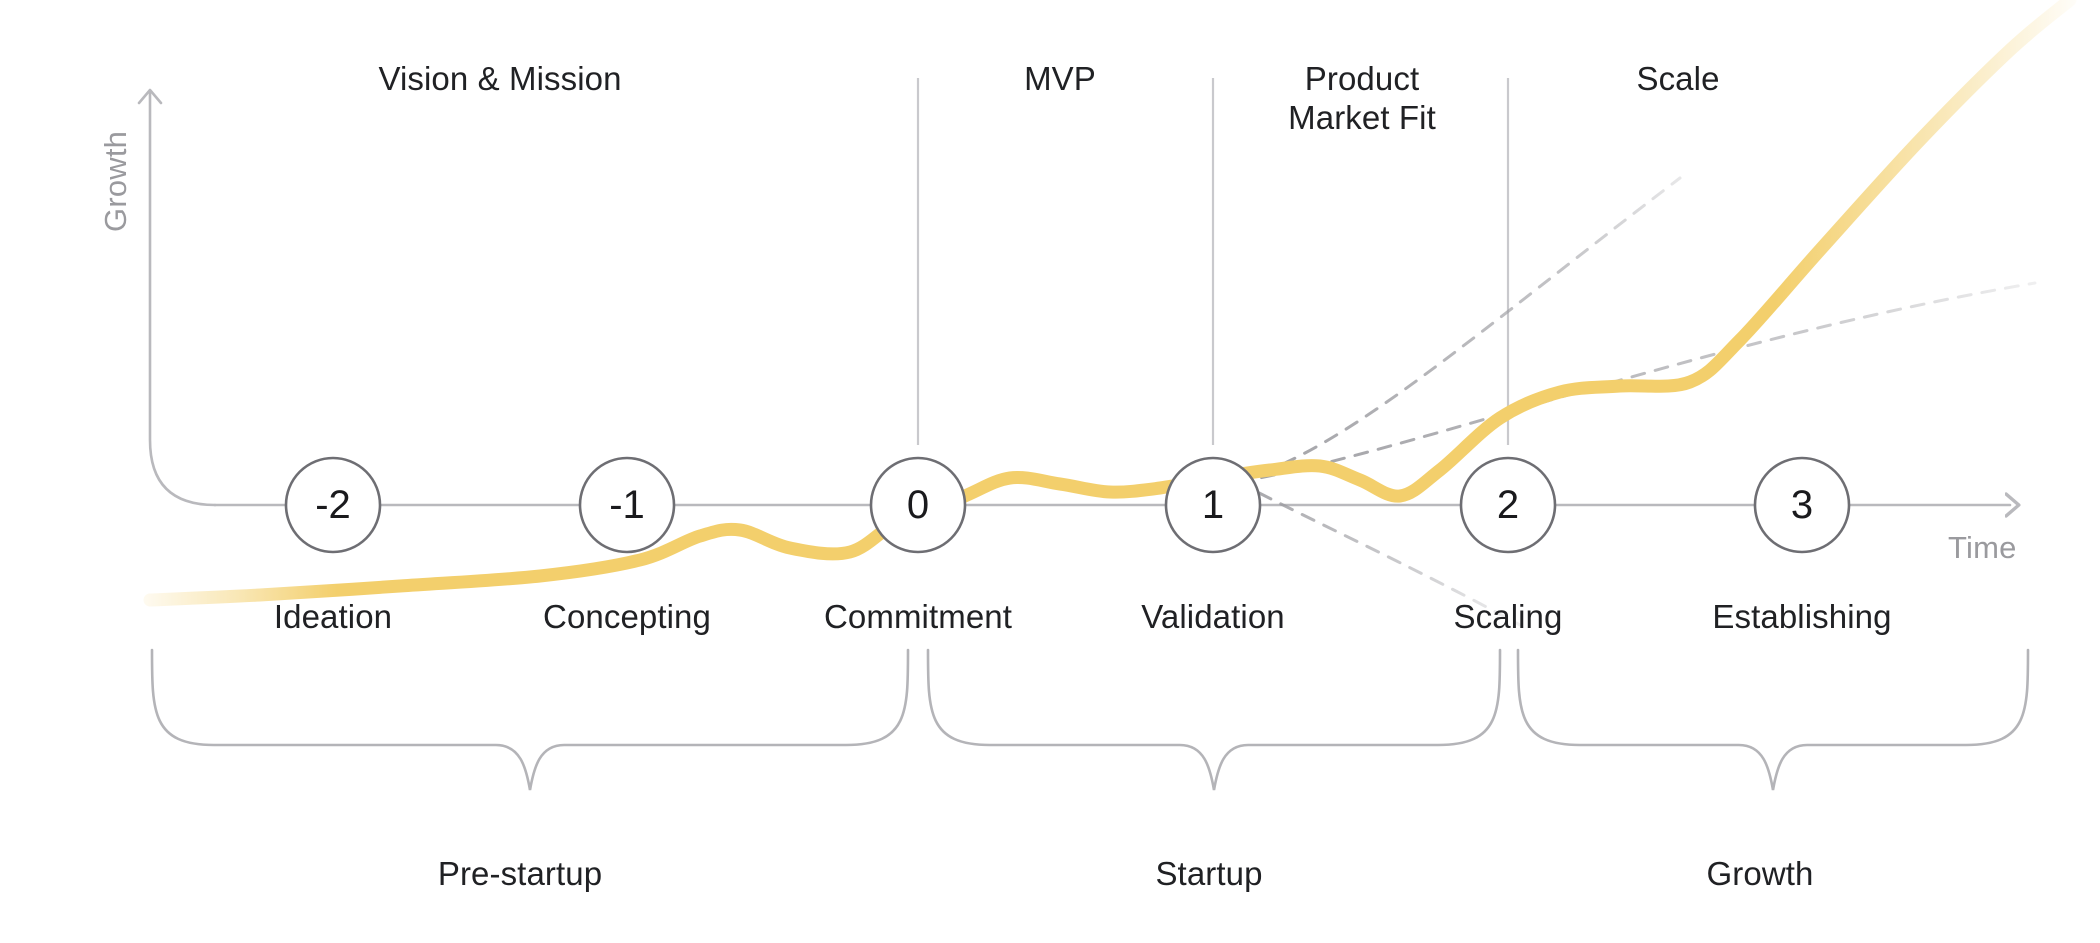 The image size is (2100, 943). Describe the element at coordinates (1802, 505) in the screenshot. I see `node-number-establishing: 3` at that location.